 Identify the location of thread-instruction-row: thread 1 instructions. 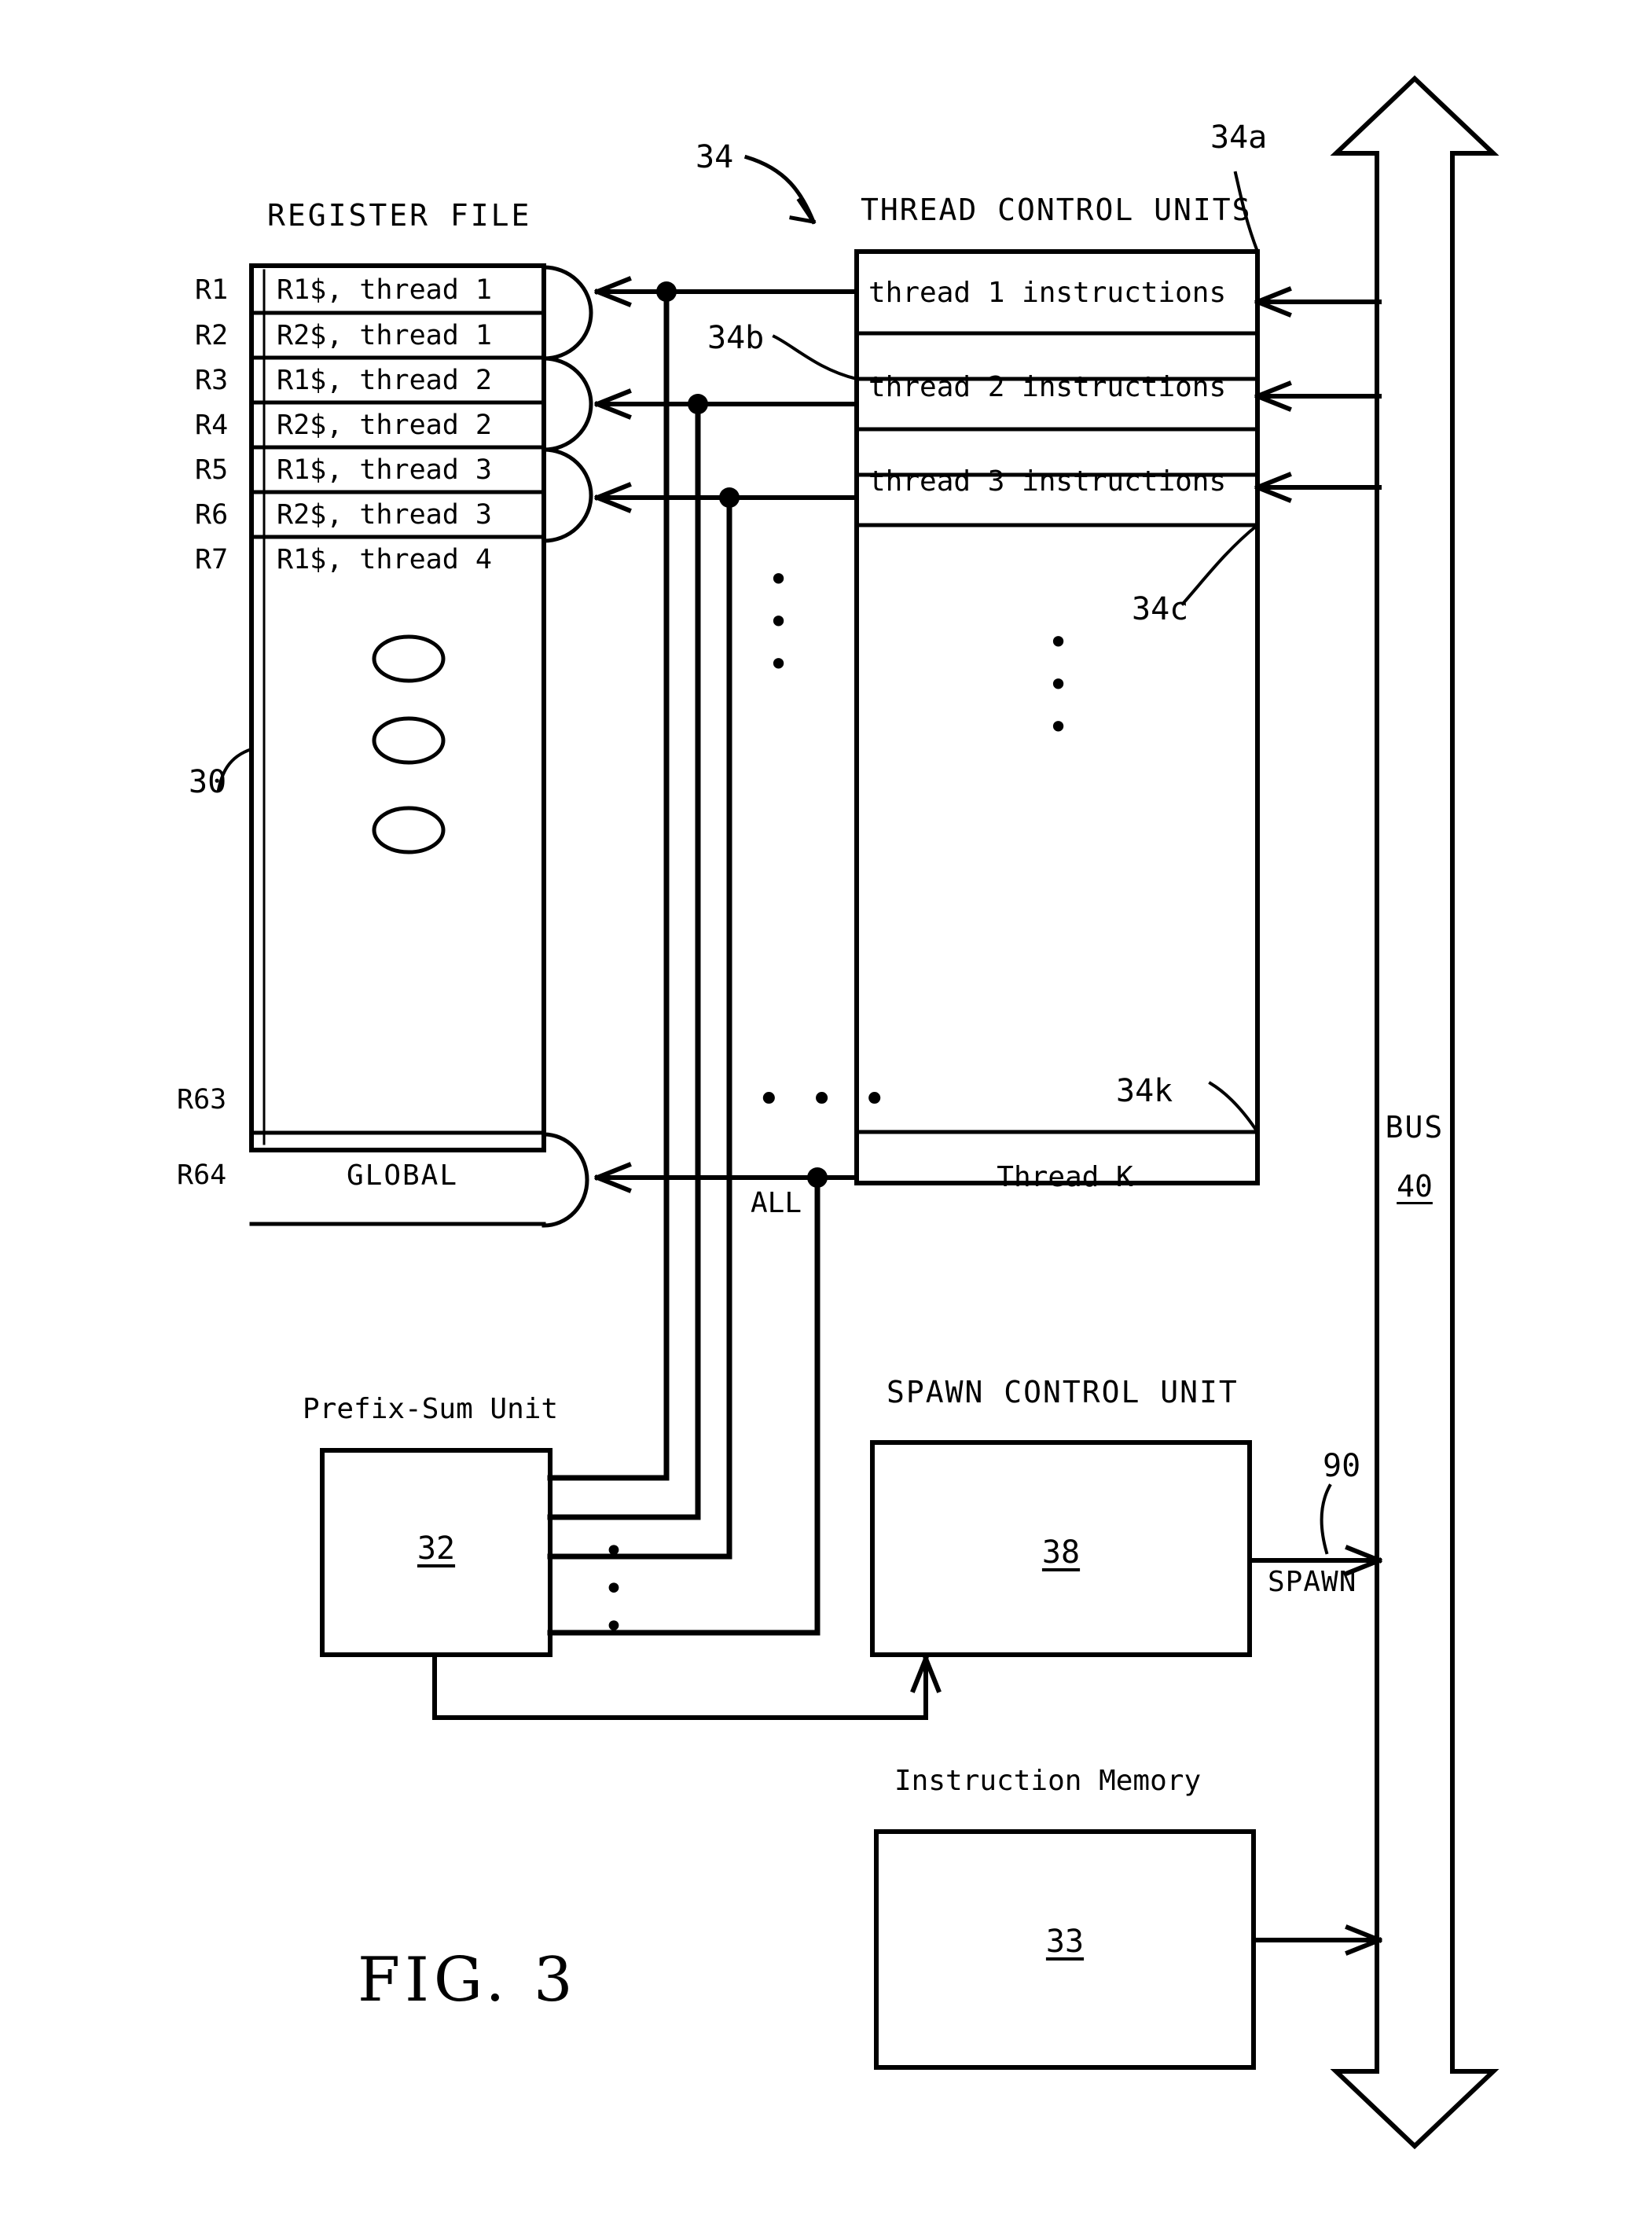
(1048, 293).